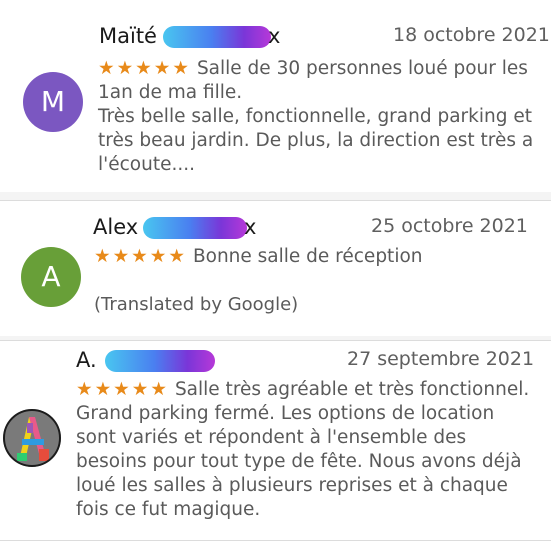 Image resolution: width=551 pixels, height=551 pixels. What do you see at coordinates (471, 35) in the screenshot?
I see `review-date: 18 octobre 2021` at bounding box center [471, 35].